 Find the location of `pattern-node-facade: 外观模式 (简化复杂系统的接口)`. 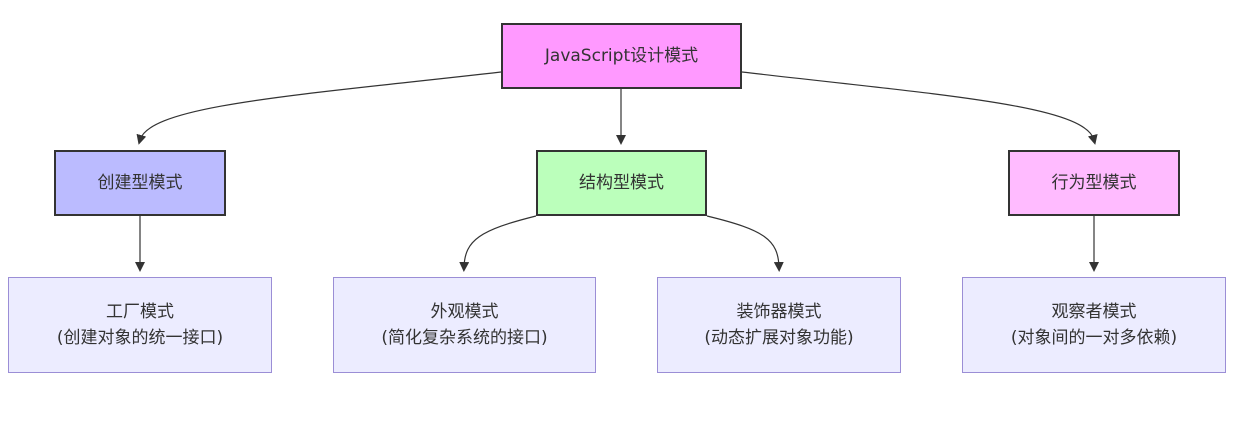

pattern-node-facade: 外观模式 (简化复杂系统的接口) is located at coordinates (464, 325).